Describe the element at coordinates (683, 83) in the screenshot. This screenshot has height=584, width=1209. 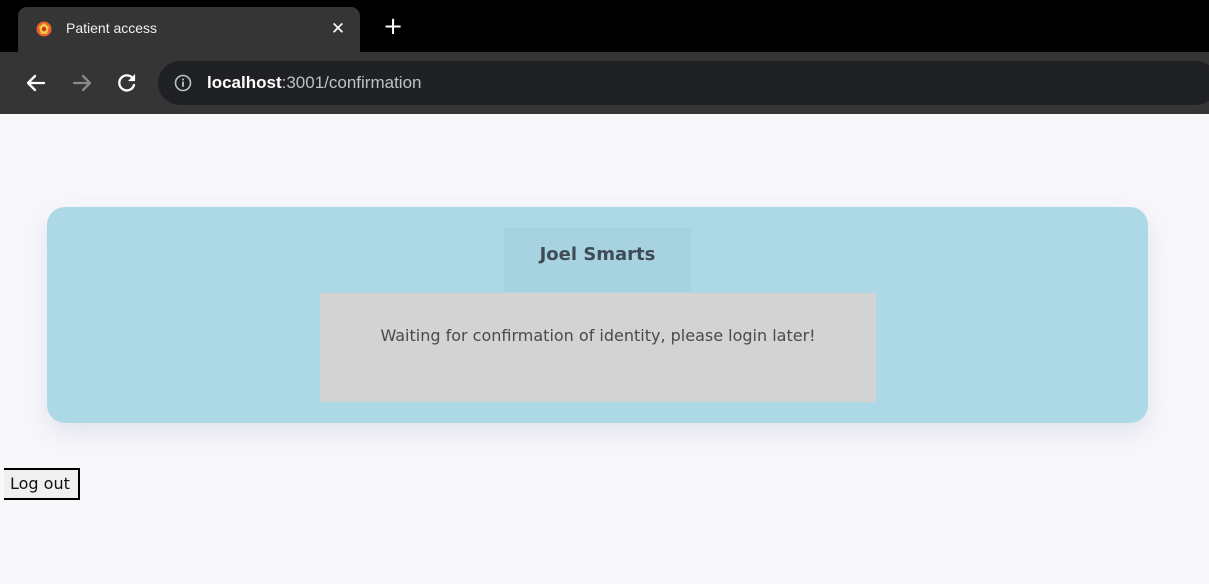
I see `address-bar: localhost:3001/confirmation` at that location.